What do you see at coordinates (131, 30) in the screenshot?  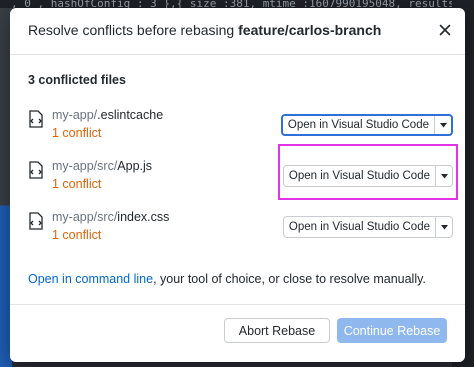 I see `dialog-title-prefix: Resolve conflicts before rebasing` at bounding box center [131, 30].